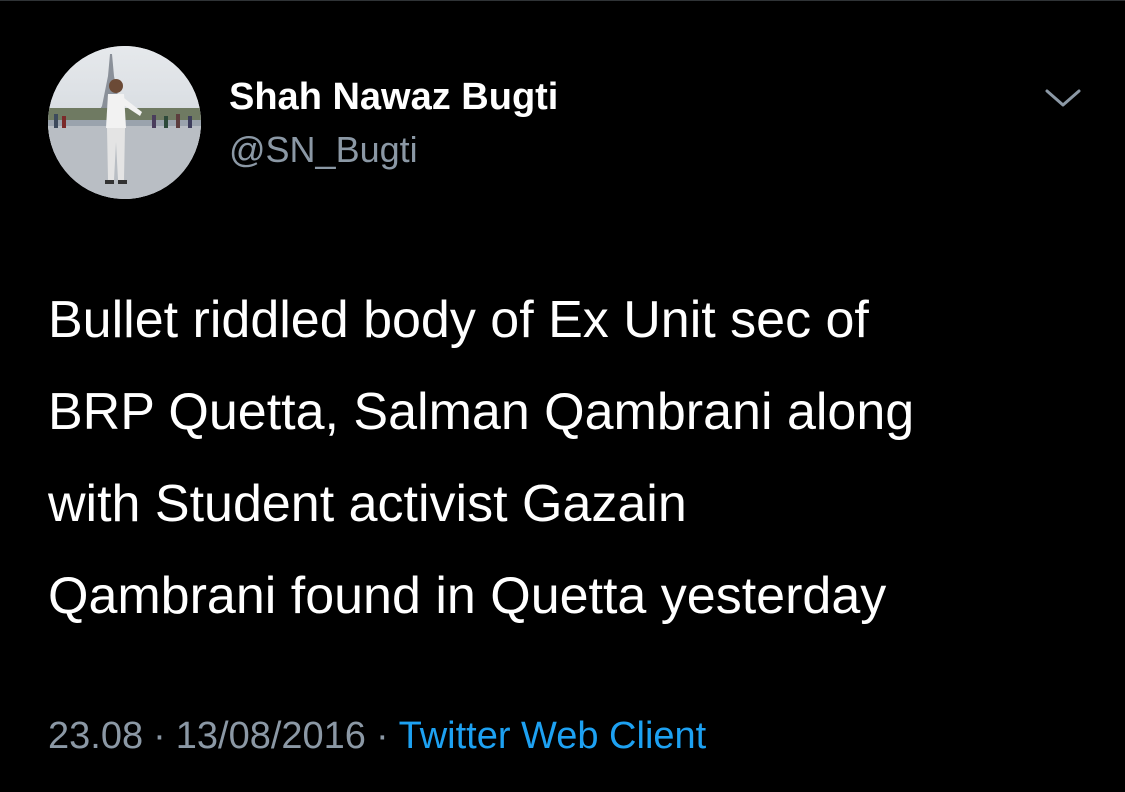 The width and height of the screenshot is (1125, 792). Describe the element at coordinates (481, 412) in the screenshot. I see `tweet-text-line: BRP Quetta, Salman Qambrani along` at that location.